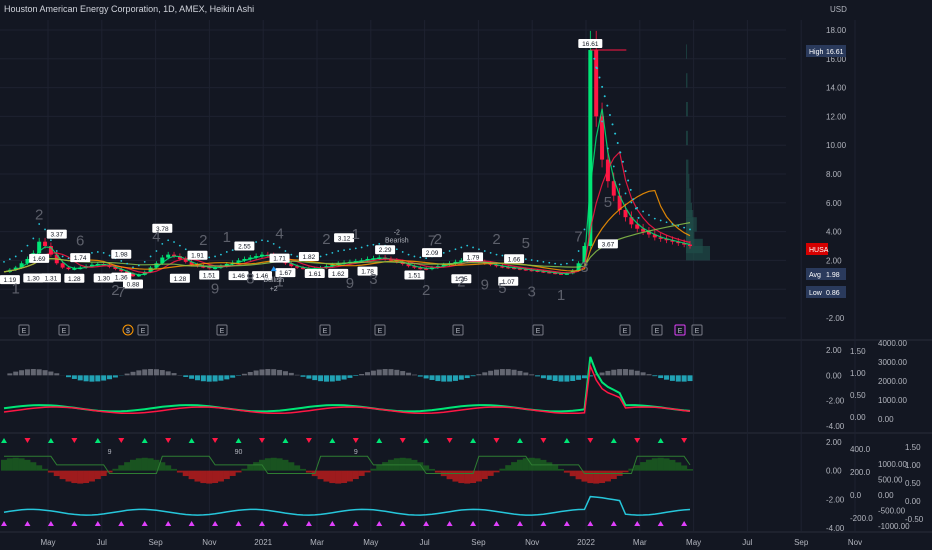  What do you see at coordinates (502, 288) in the screenshot?
I see `wave-count: 5` at bounding box center [502, 288].